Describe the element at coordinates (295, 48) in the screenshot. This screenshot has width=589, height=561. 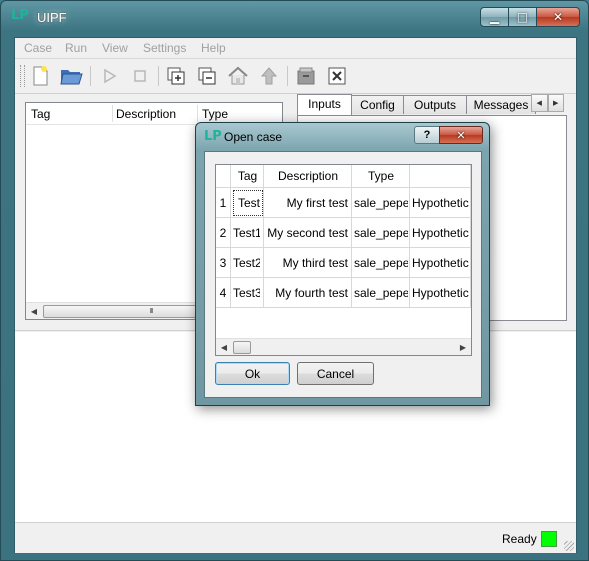
I see `menu-bar: Case Run View Settings Help` at that location.